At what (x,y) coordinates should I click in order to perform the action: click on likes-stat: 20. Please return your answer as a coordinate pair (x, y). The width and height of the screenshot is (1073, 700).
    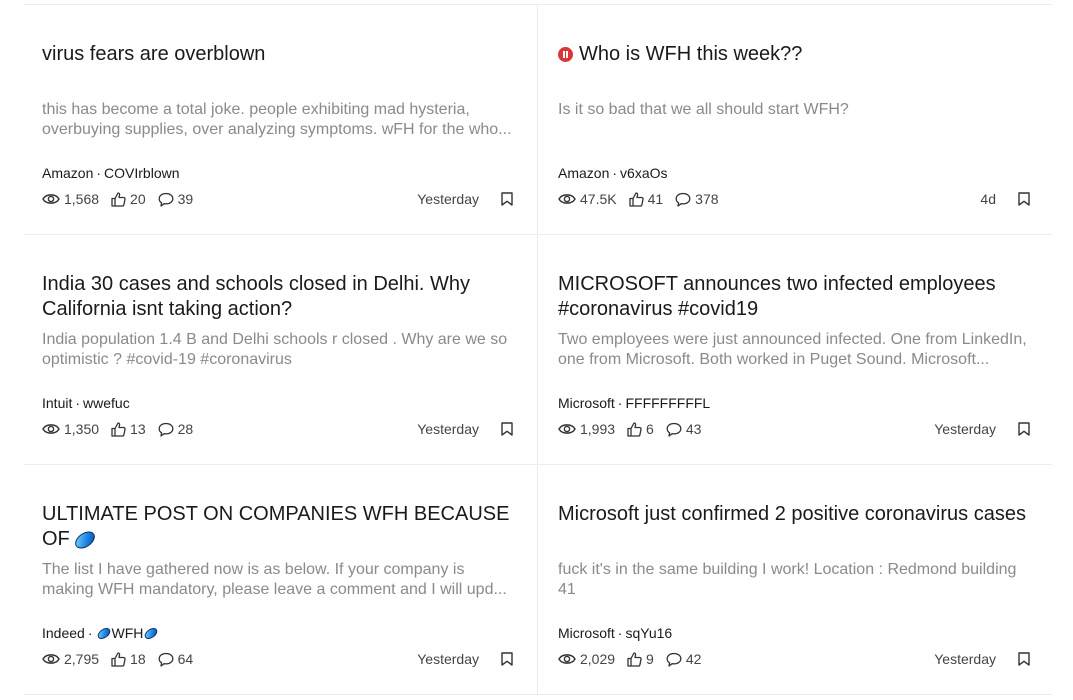
    Looking at the image, I should click on (128, 199).